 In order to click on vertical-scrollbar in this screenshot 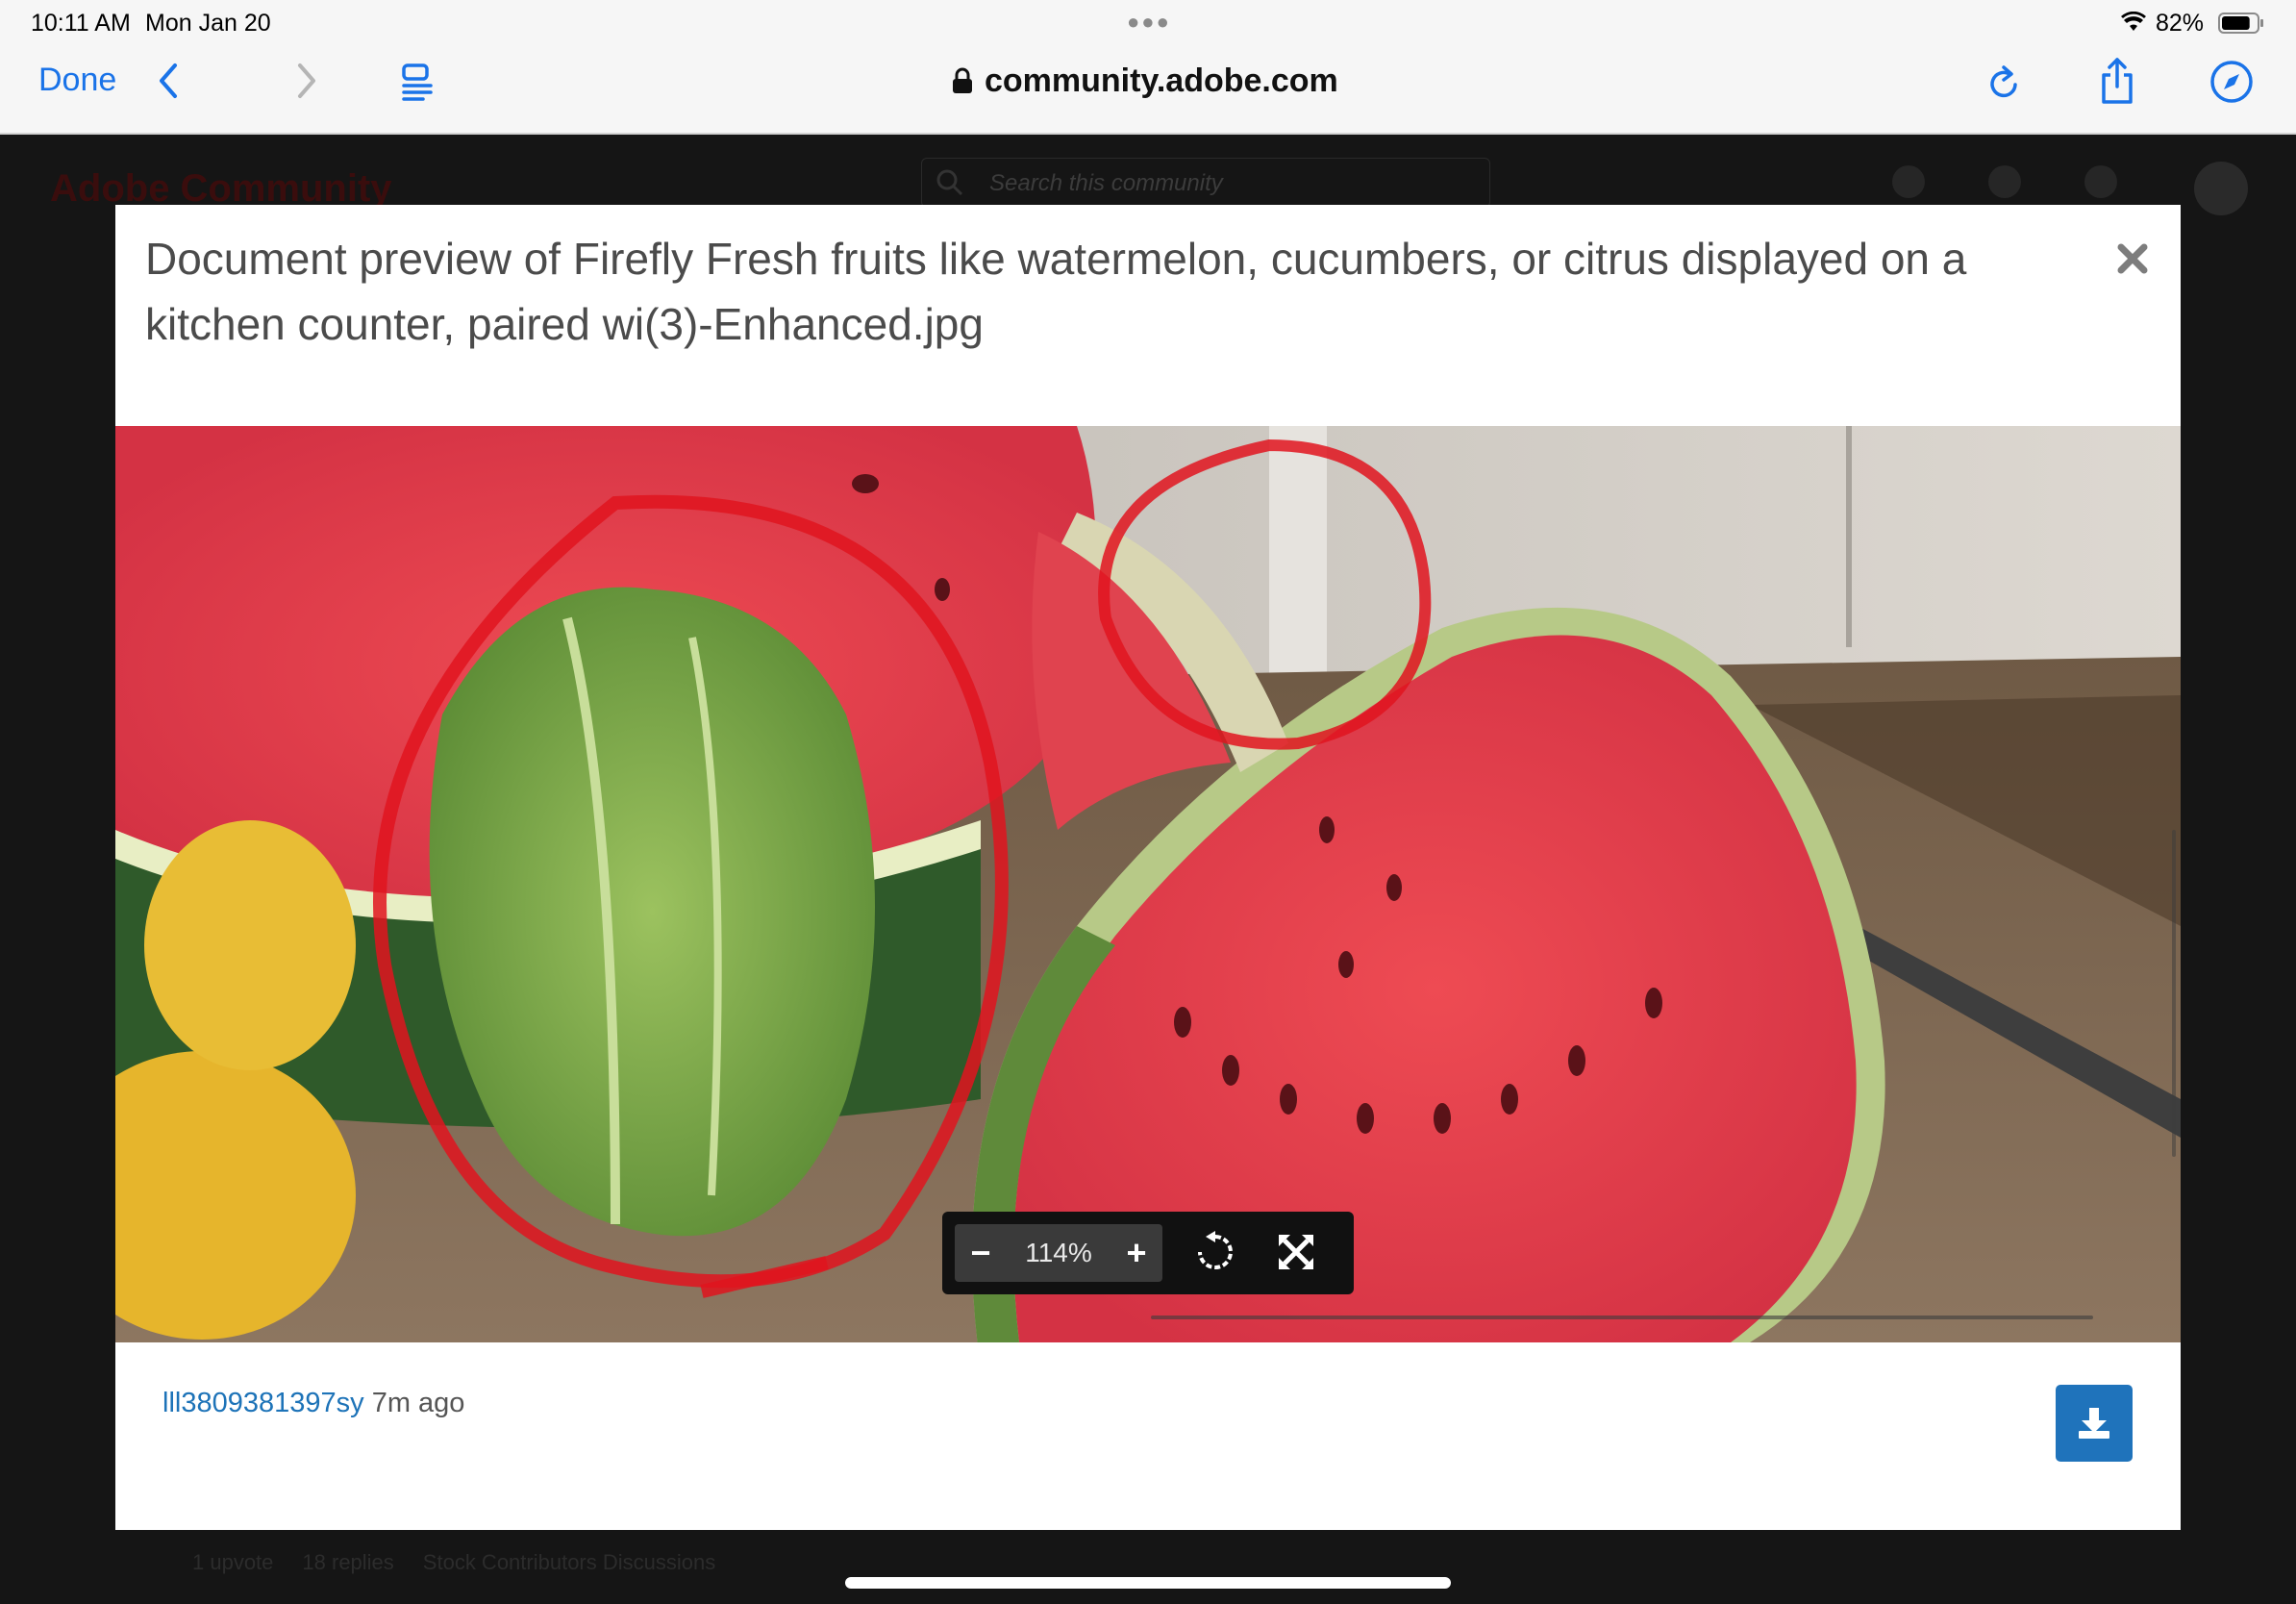, I will do `click(2174, 993)`.